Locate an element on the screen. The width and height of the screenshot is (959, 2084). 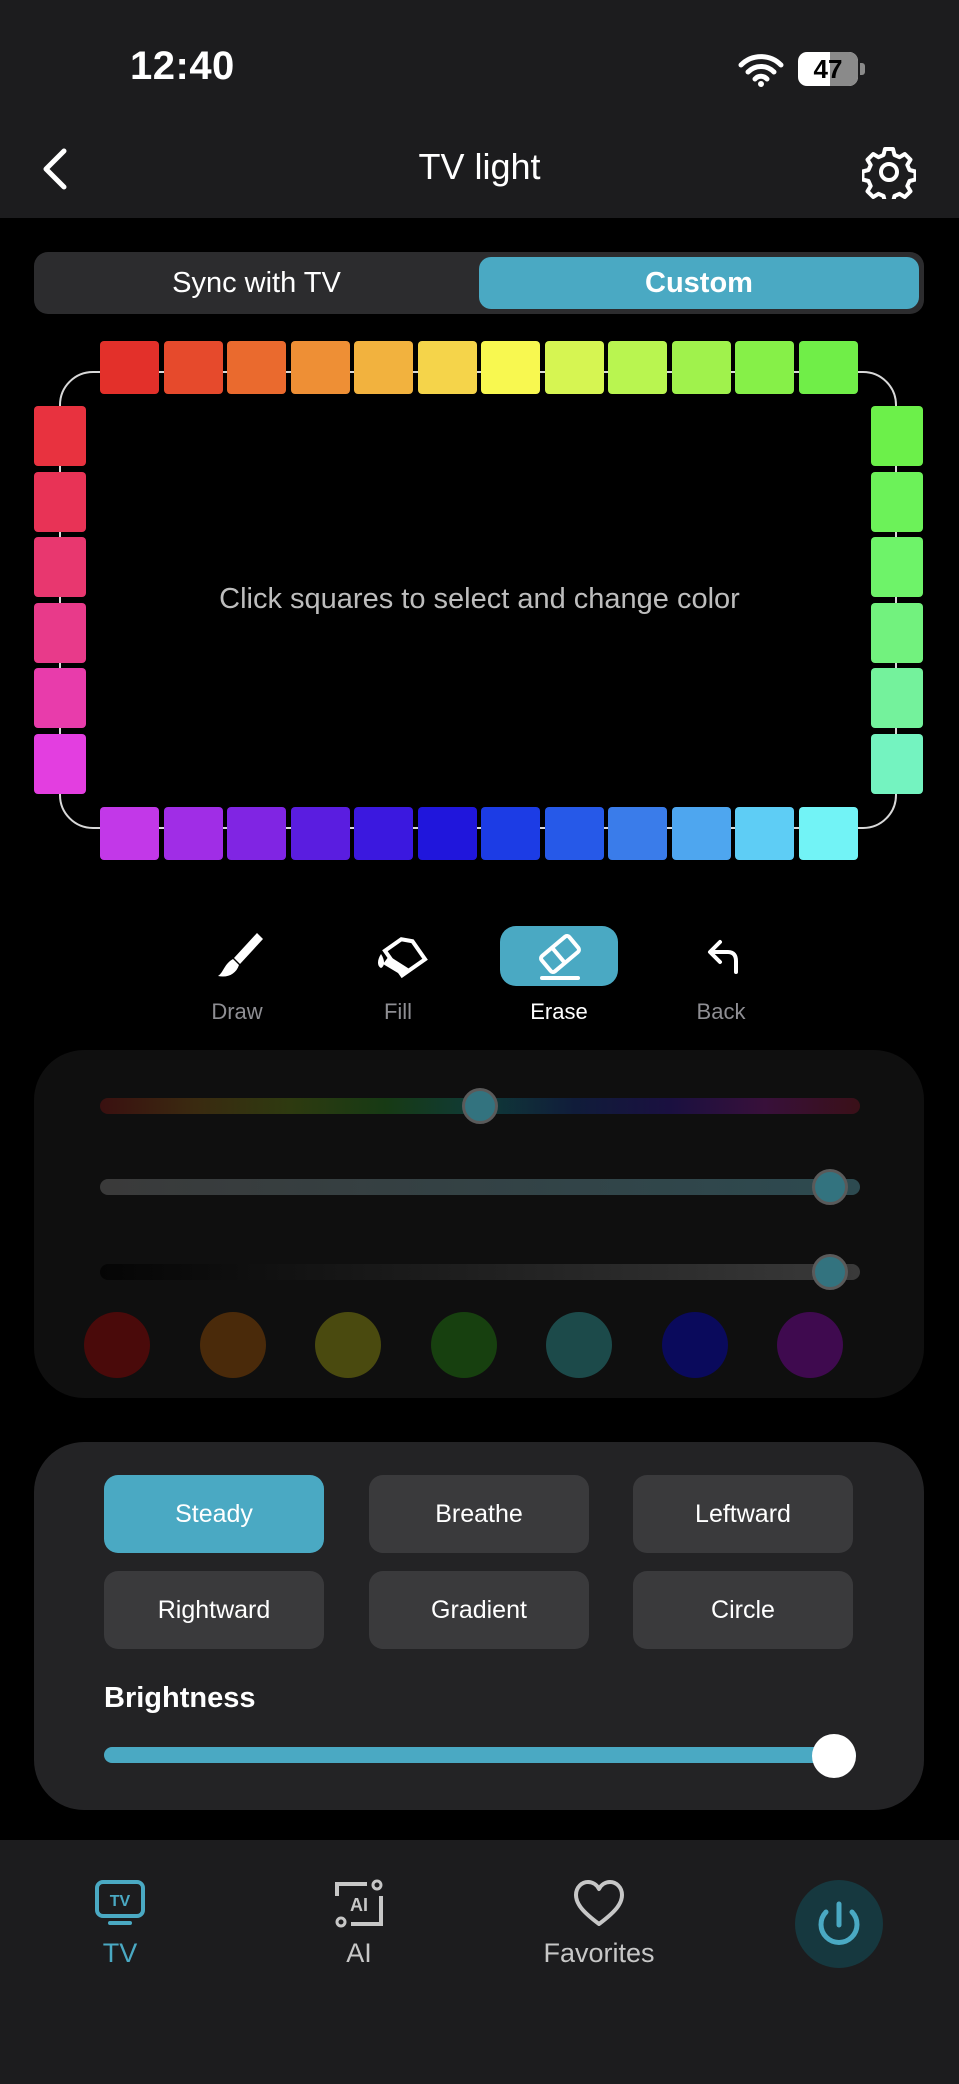
paint-bucket-icon is located at coordinates (403, 958).